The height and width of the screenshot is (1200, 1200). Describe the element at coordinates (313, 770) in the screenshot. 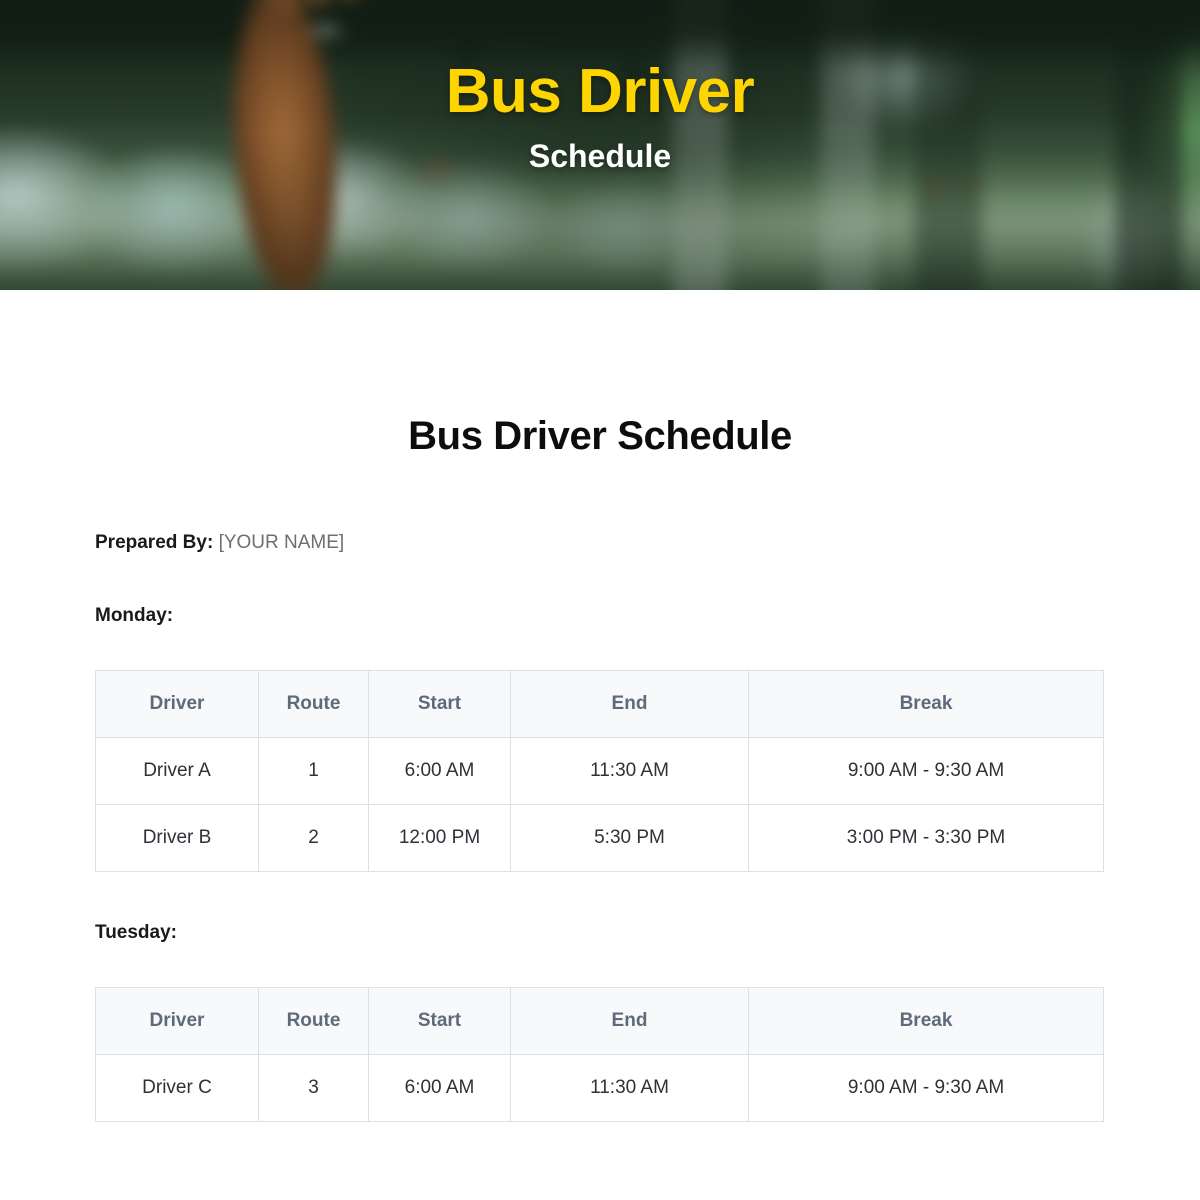

I see `cell-route: 1` at that location.